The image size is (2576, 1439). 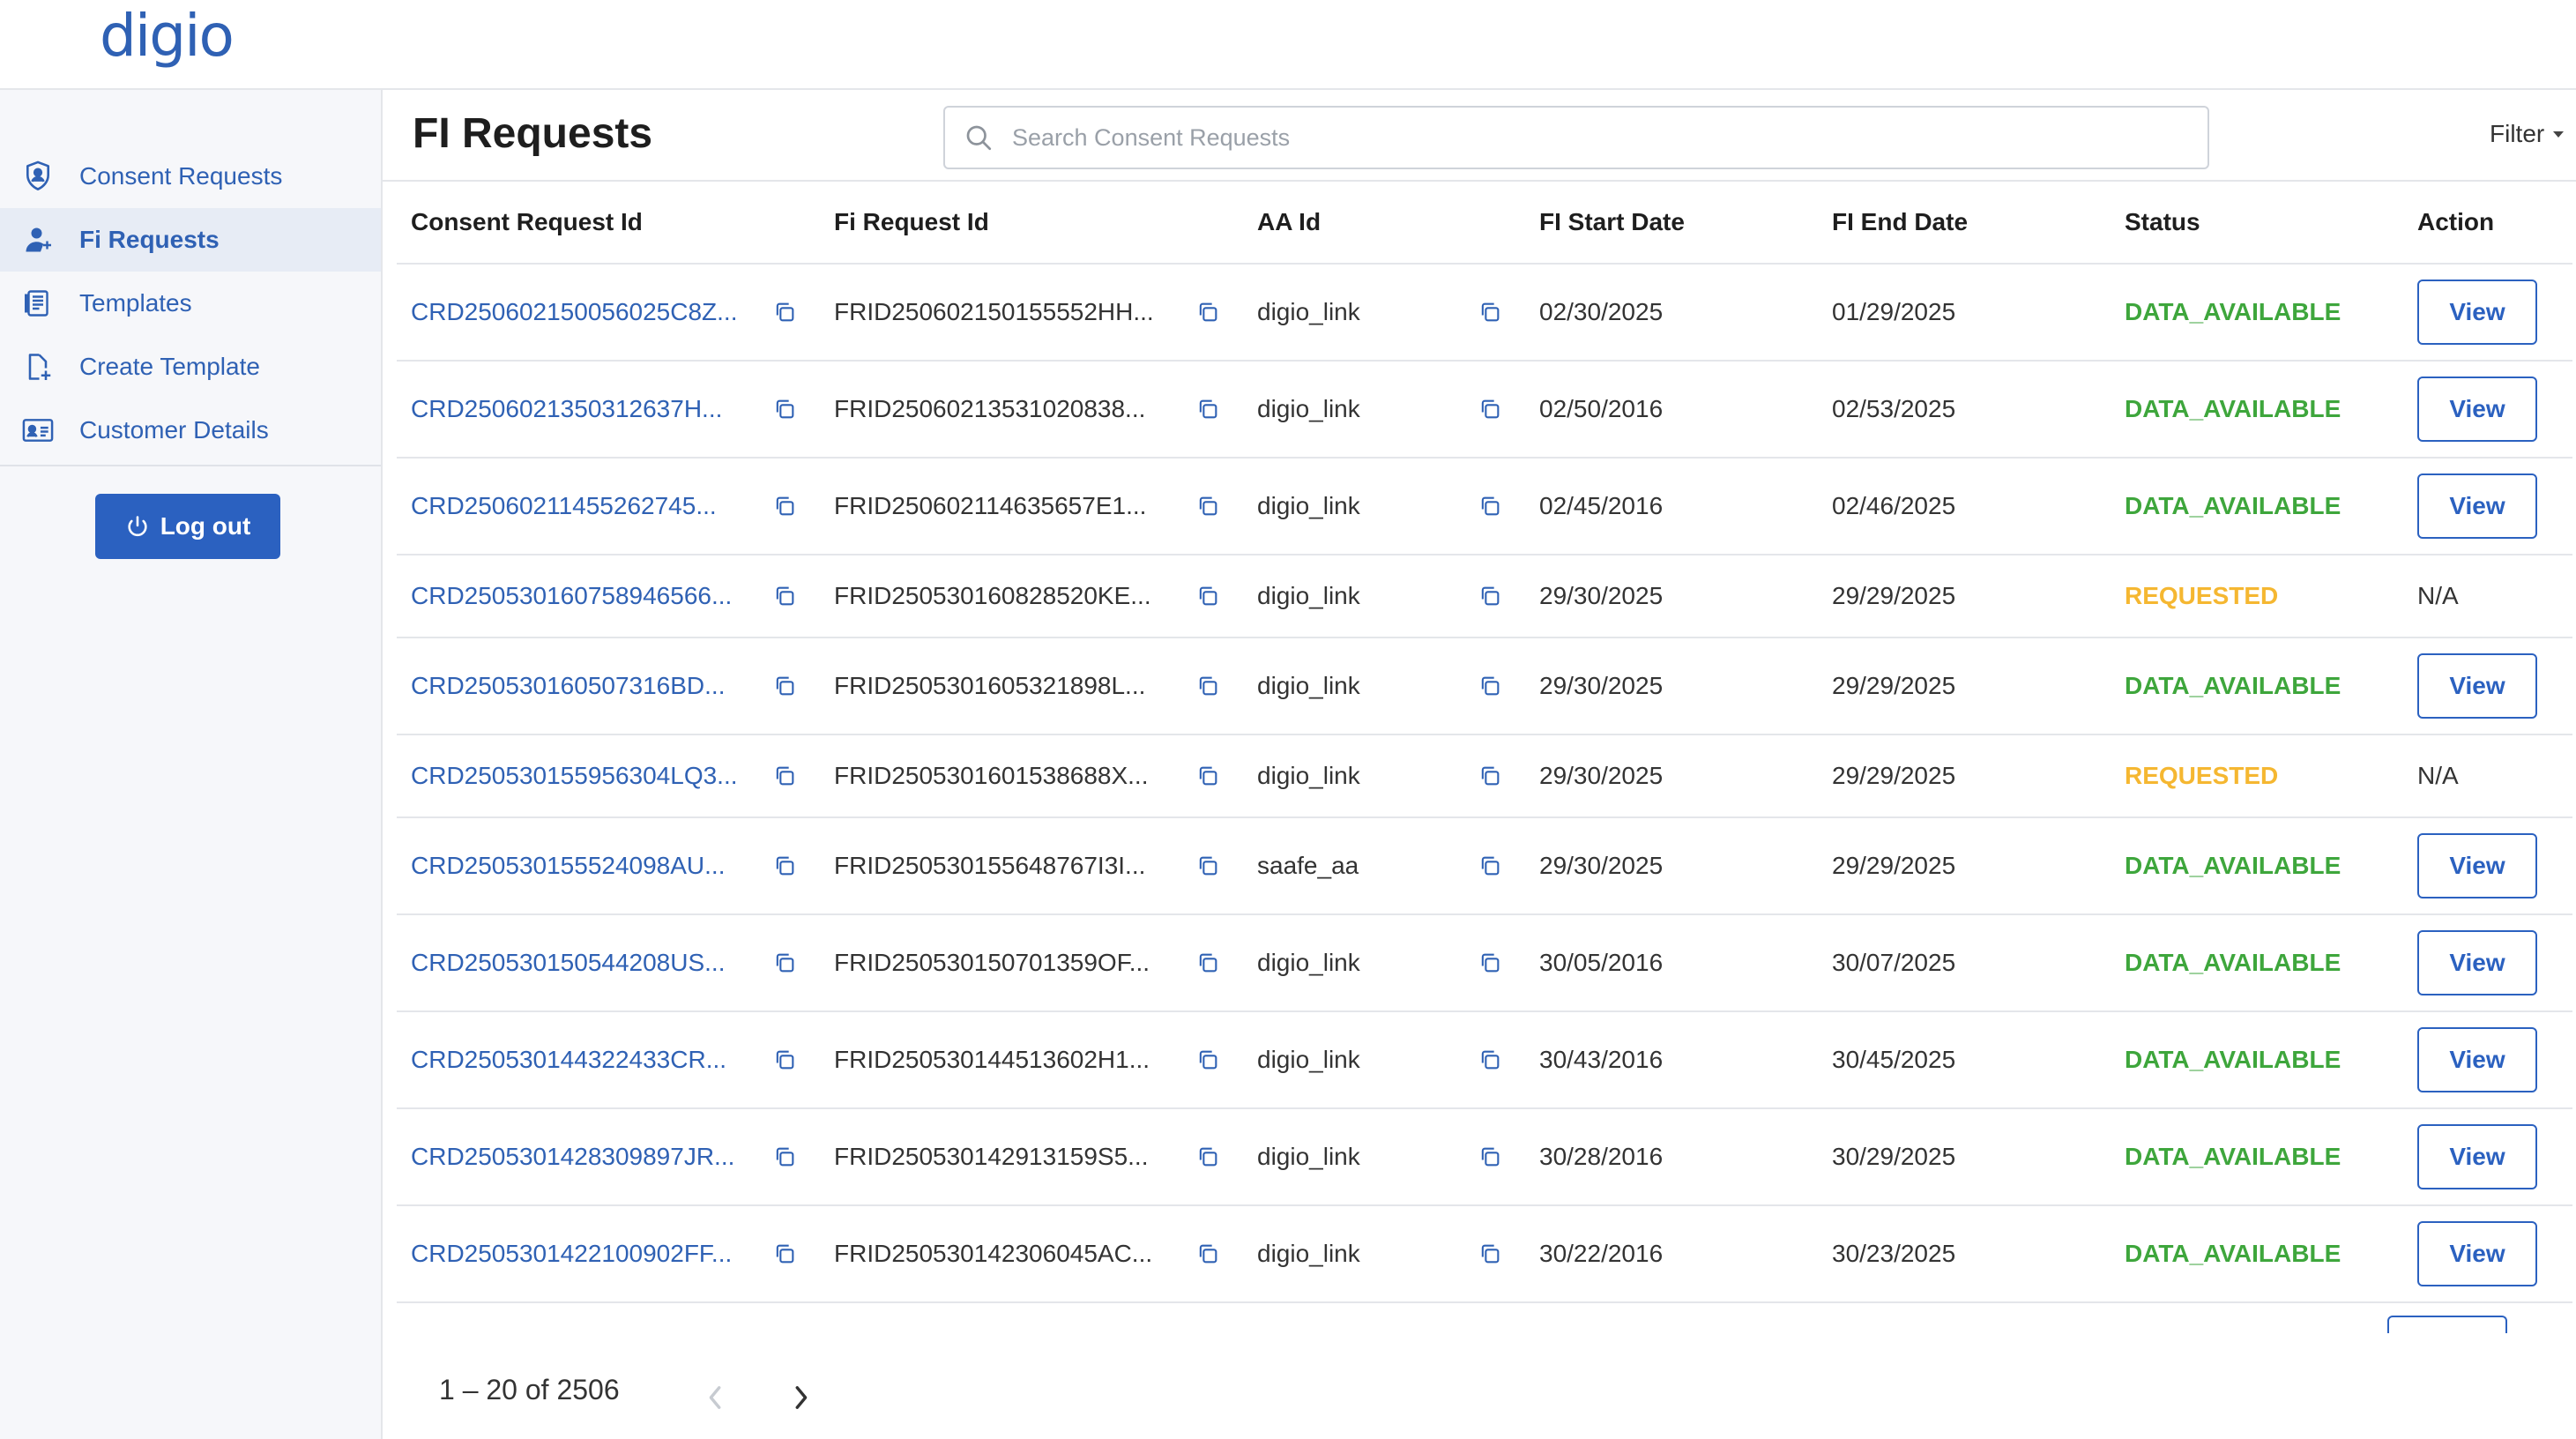 I want to click on search-box, so click(x=1576, y=137).